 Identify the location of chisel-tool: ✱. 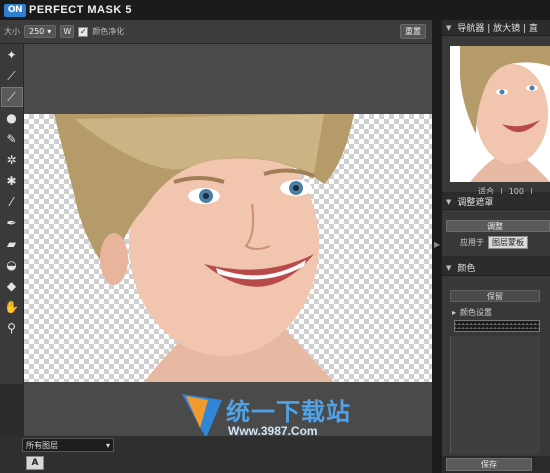
(12, 181).